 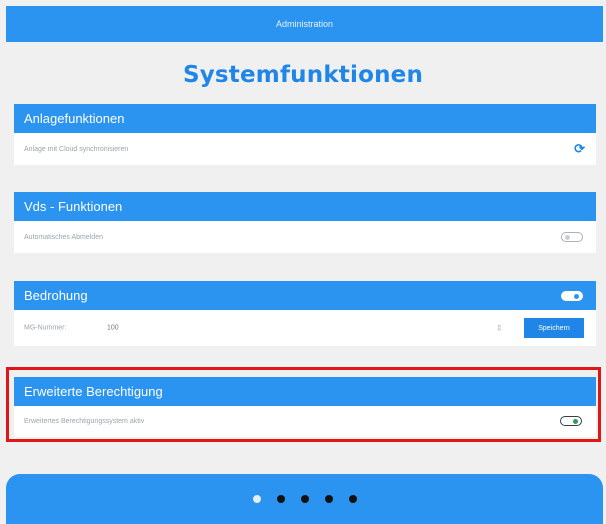 I want to click on mg-number-input: 100, so click(x=113, y=328).